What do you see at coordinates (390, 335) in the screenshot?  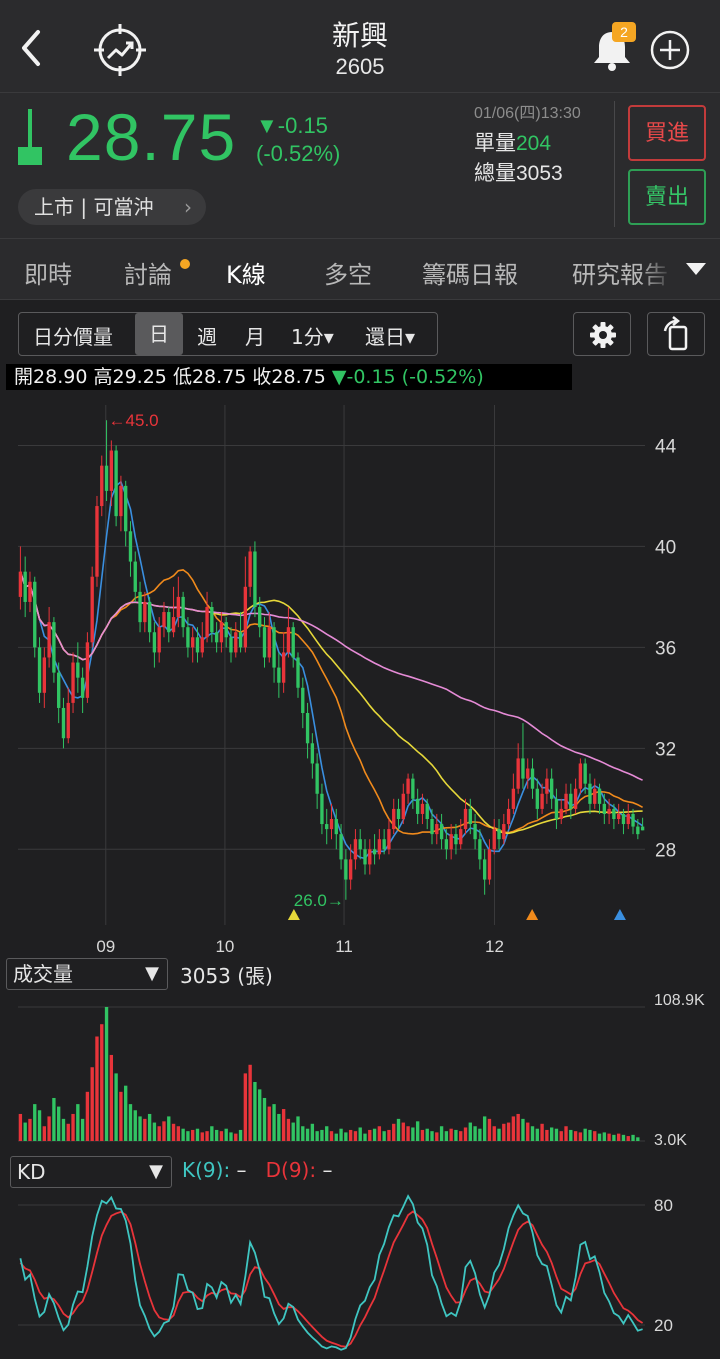 I see `period-adjust: 還日▾` at bounding box center [390, 335].